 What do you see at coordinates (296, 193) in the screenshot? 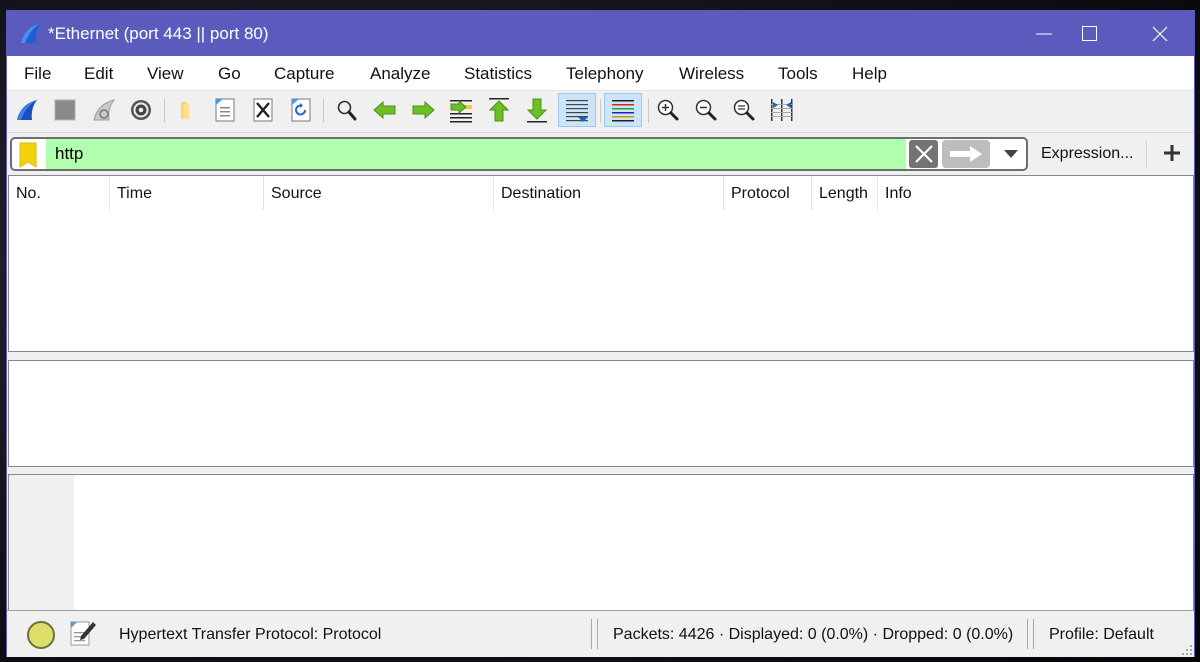
I see `column-label: Source` at bounding box center [296, 193].